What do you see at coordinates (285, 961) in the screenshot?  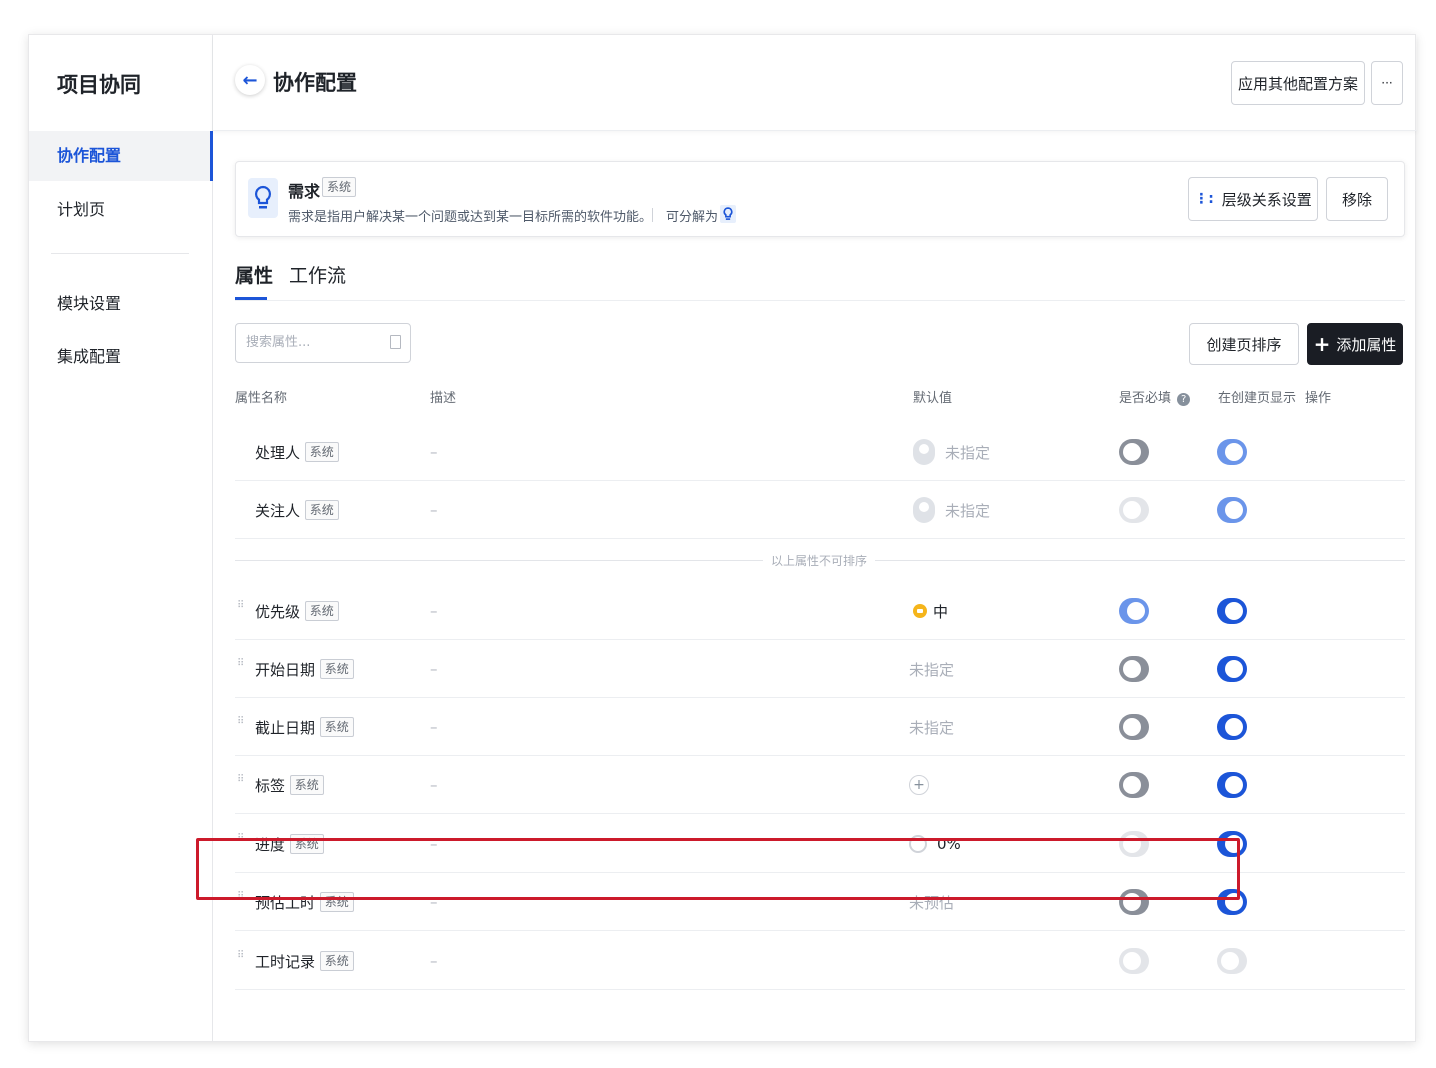 I see `attribute-name-text: 工时记录` at bounding box center [285, 961].